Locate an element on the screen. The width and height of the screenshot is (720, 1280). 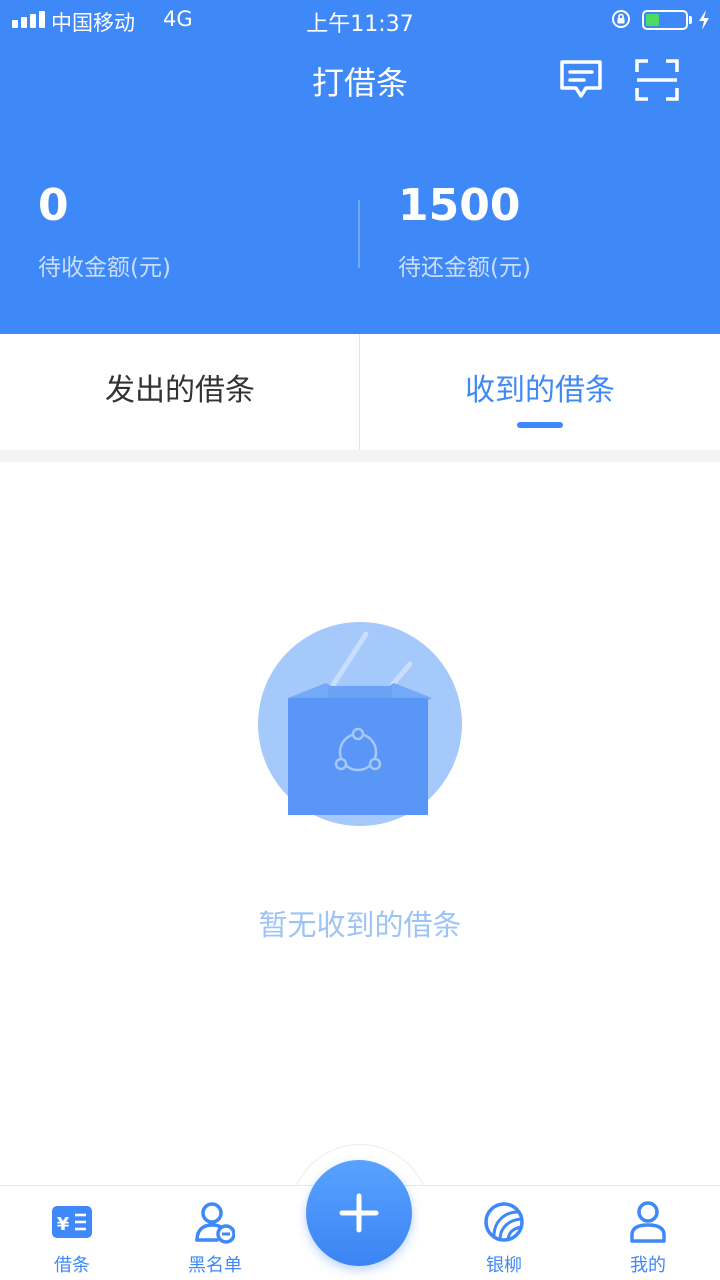
yinliu-icon is located at coordinates (504, 1222).